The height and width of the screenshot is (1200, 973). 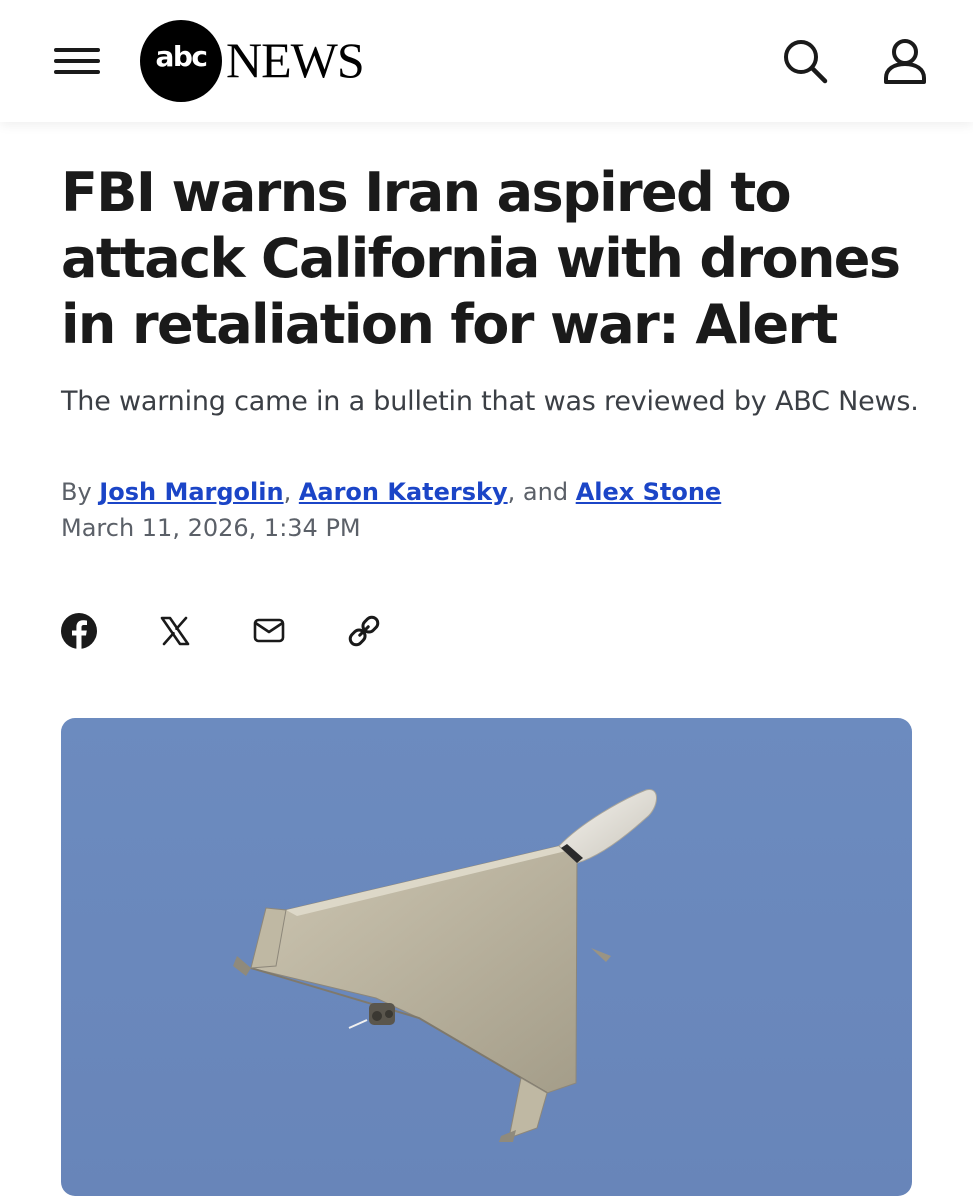 I want to click on abc-news-logo: abc NEWS, so click(x=270, y=61).